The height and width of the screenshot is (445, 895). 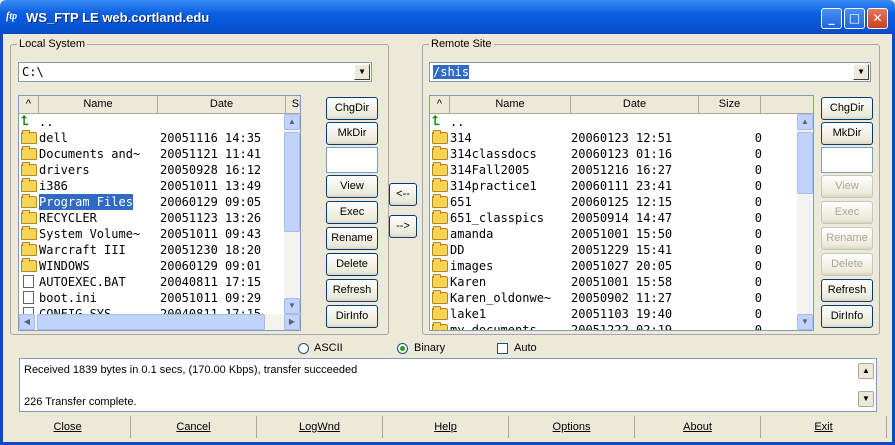 What do you see at coordinates (98, 105) in the screenshot?
I see `local-name-header: Name` at bounding box center [98, 105].